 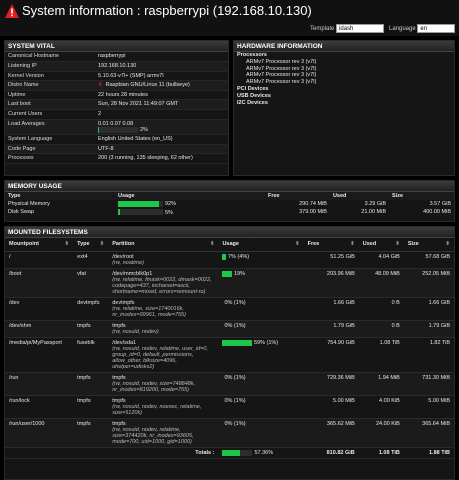 I want to click on vital-value-text: 5.10.63-v7l+ (SMP) armv7l, so click(x=131, y=75).